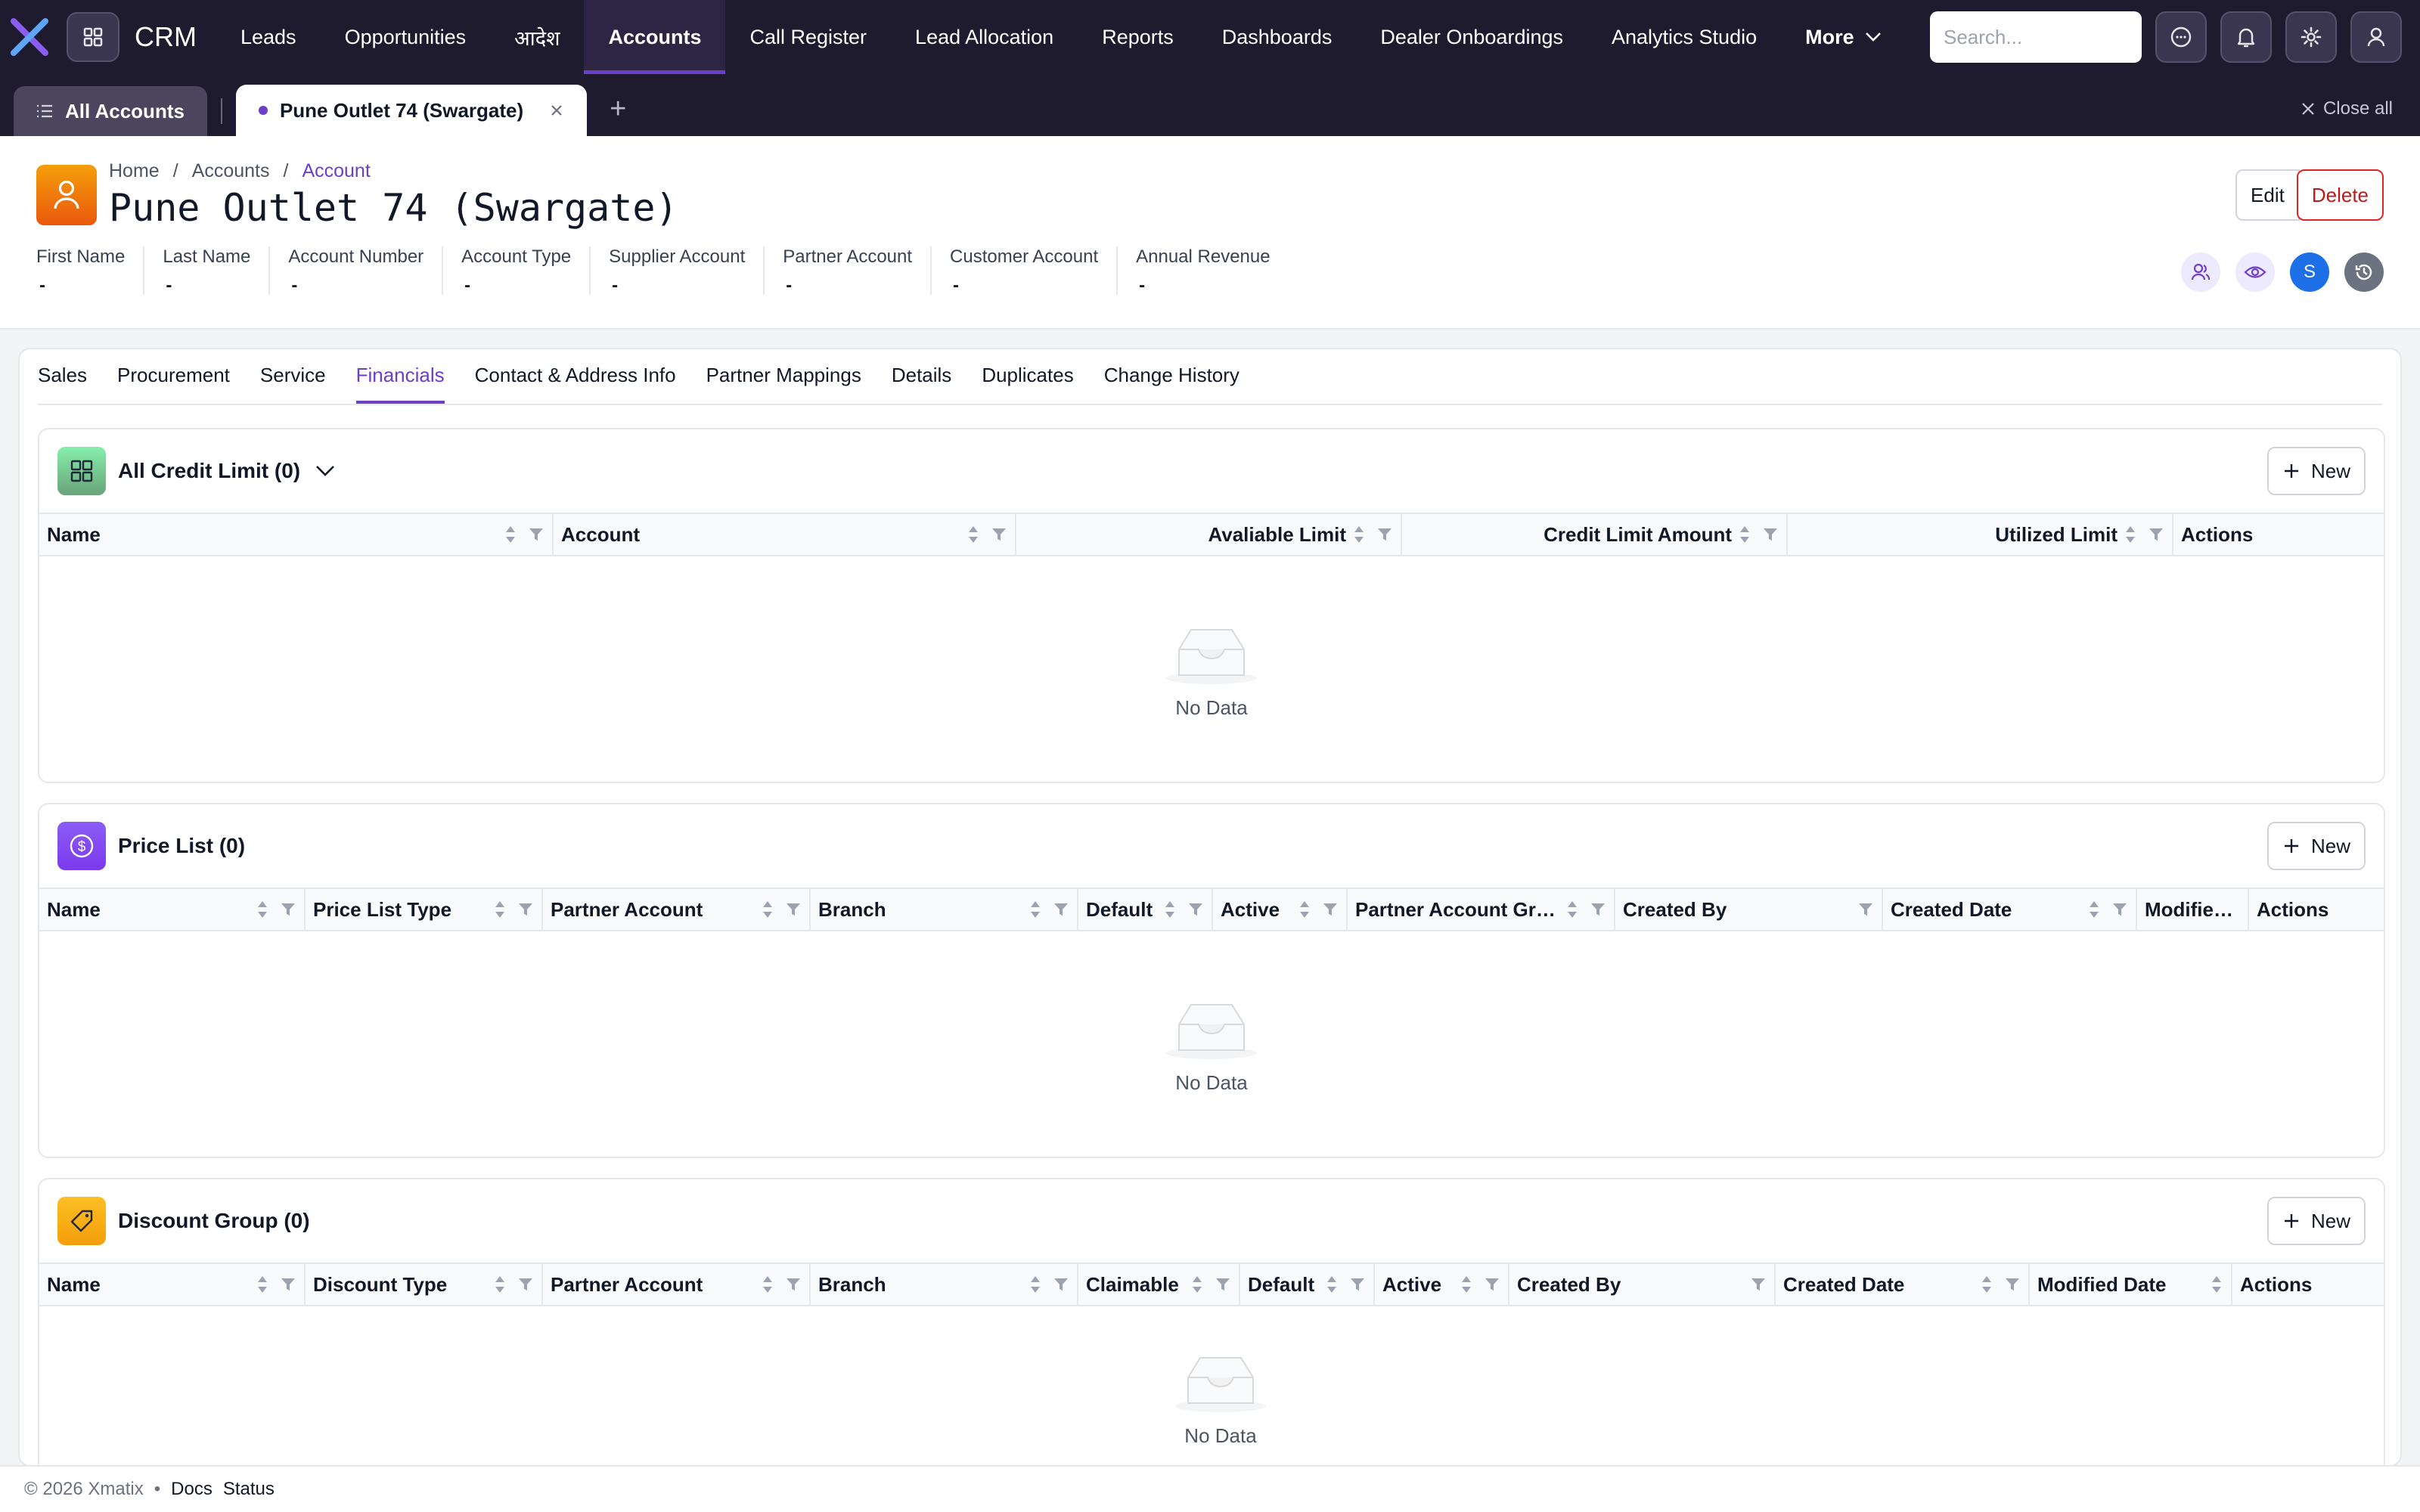 This screenshot has width=2420, height=1512. I want to click on column-header-partner-account: Partner Account, so click(677, 909).